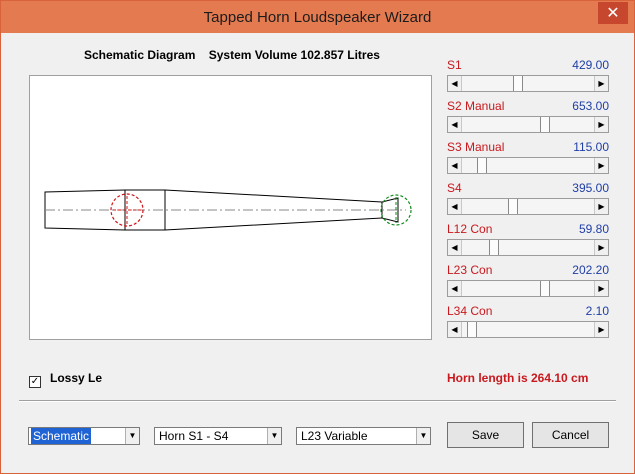 This screenshot has width=635, height=474. I want to click on slider-group: S2 Manual 653.00 ◀ ▶, so click(528, 118).